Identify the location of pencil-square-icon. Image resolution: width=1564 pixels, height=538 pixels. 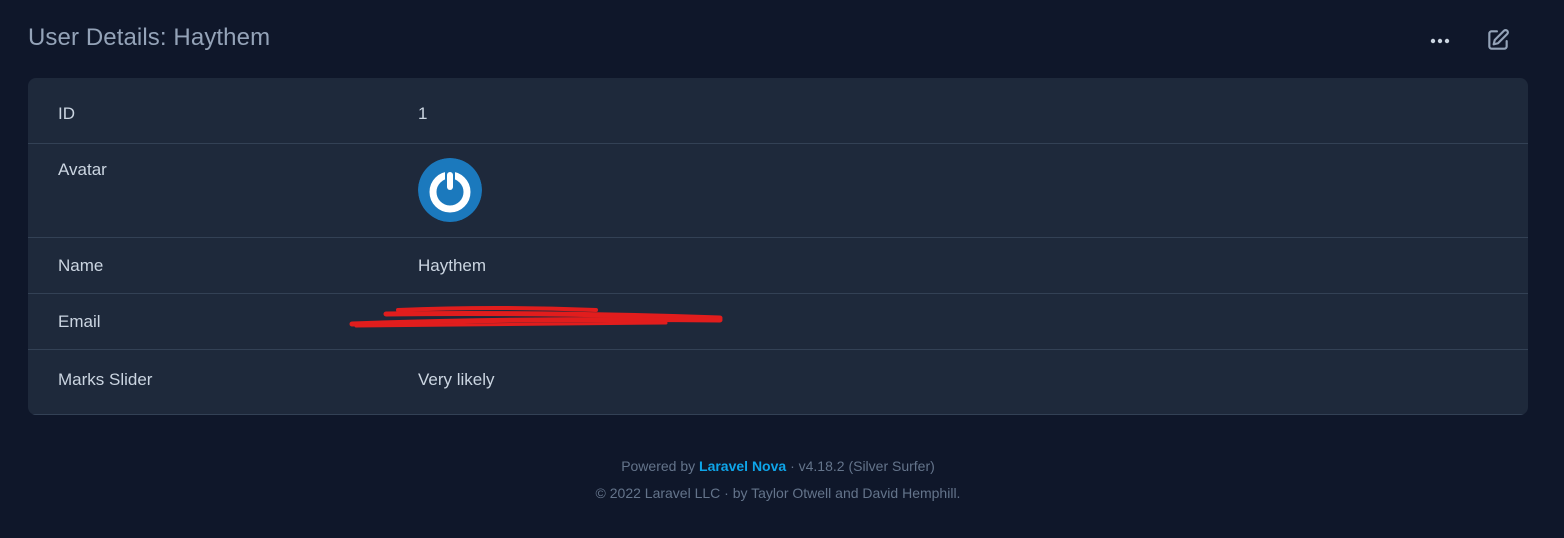
(1498, 39).